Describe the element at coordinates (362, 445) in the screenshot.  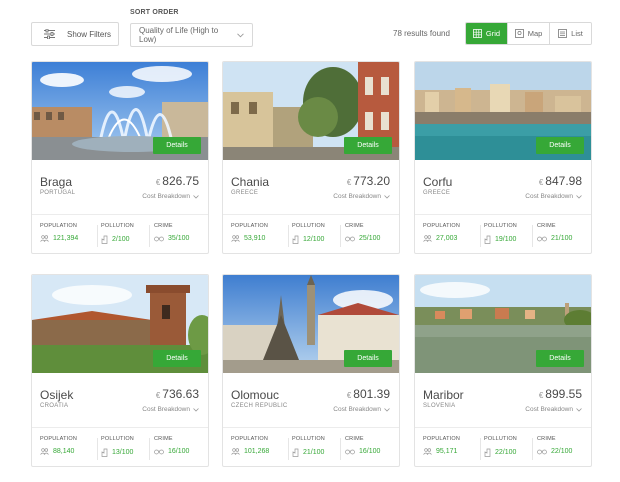
I see `crime-stat: CRIME 16/100` at that location.